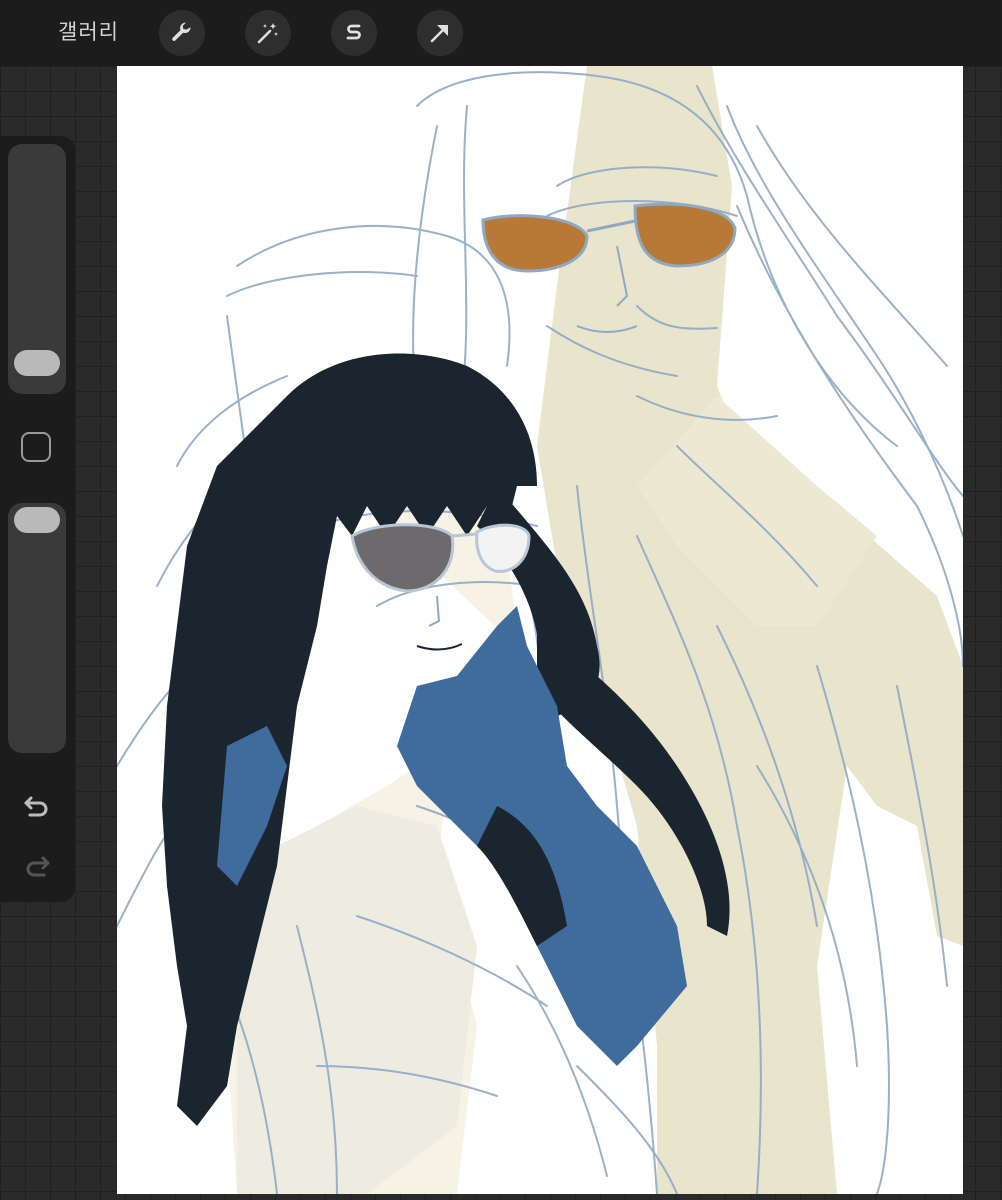 This screenshot has height=1200, width=1002. Describe the element at coordinates (354, 33) in the screenshot. I see `selection-button` at that location.